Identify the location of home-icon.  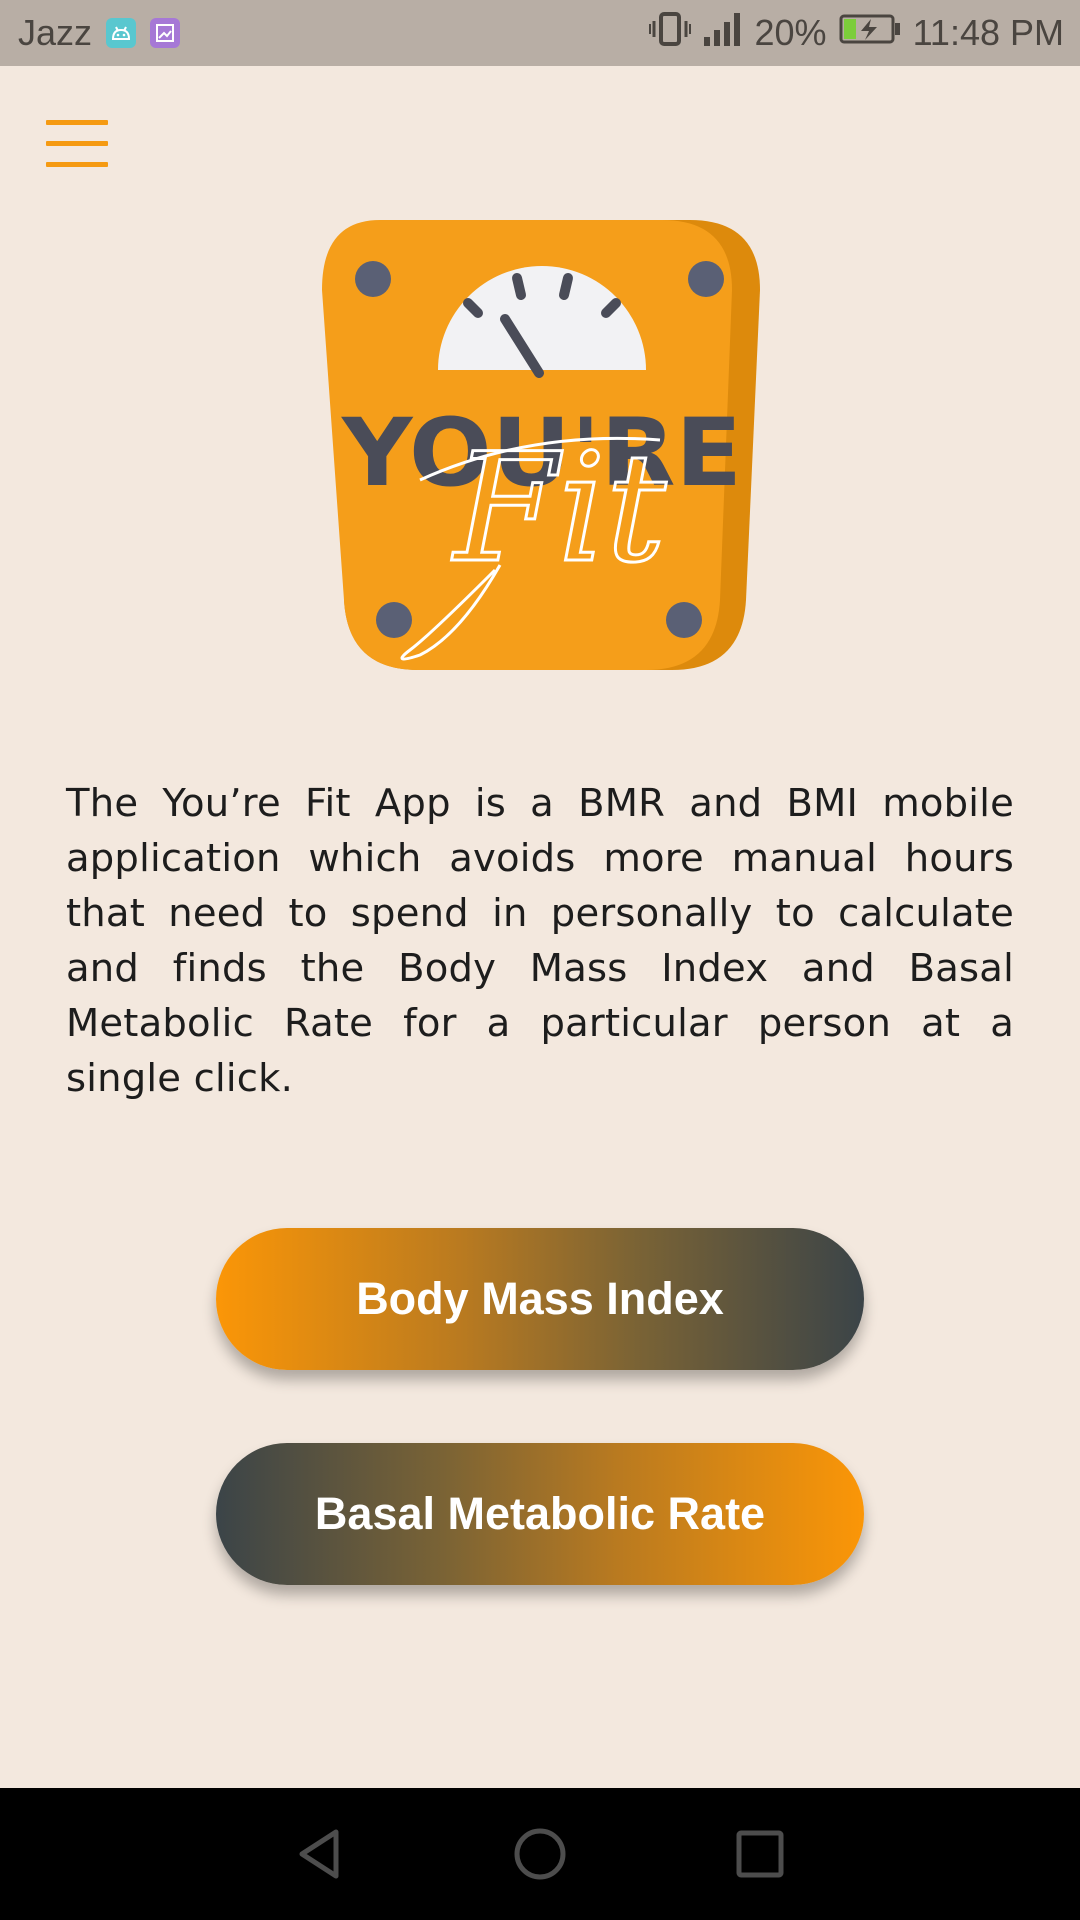
(540, 1854).